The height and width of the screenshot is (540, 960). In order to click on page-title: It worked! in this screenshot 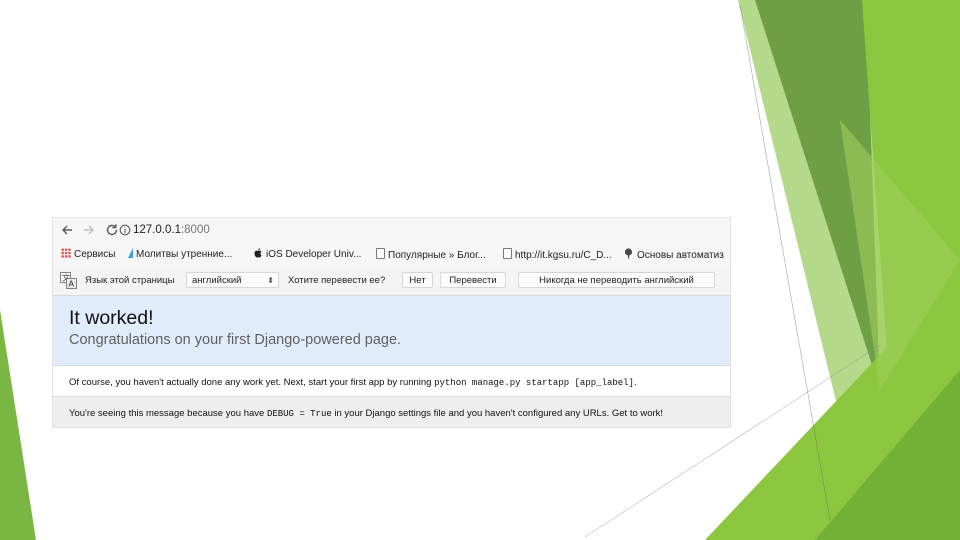, I will do `click(111, 318)`.